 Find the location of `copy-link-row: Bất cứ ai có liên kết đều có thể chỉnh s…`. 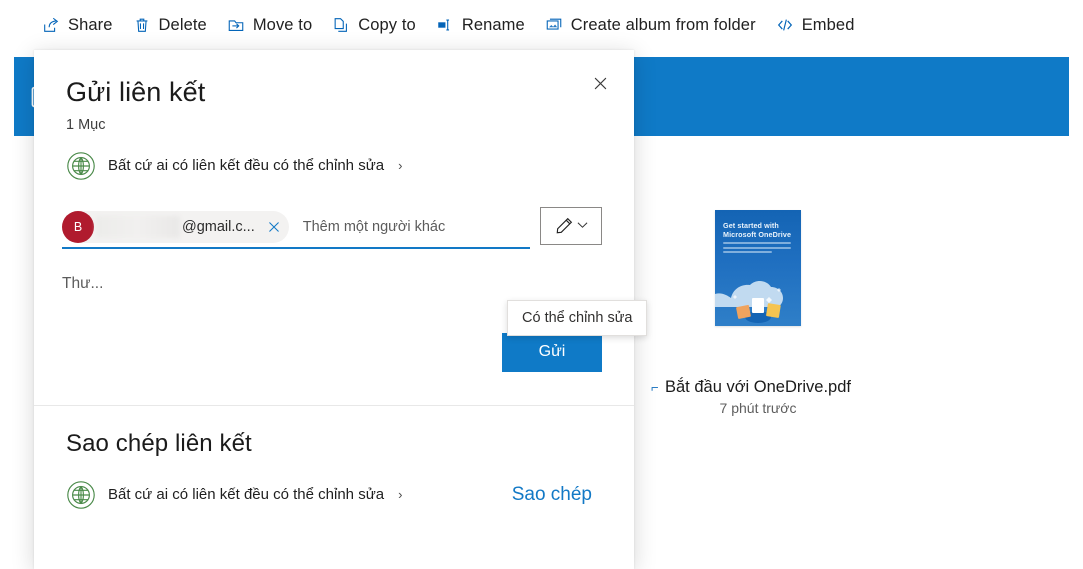

copy-link-row: Bất cứ ai có liên kết đều có thể chỉnh s… is located at coordinates (334, 495).